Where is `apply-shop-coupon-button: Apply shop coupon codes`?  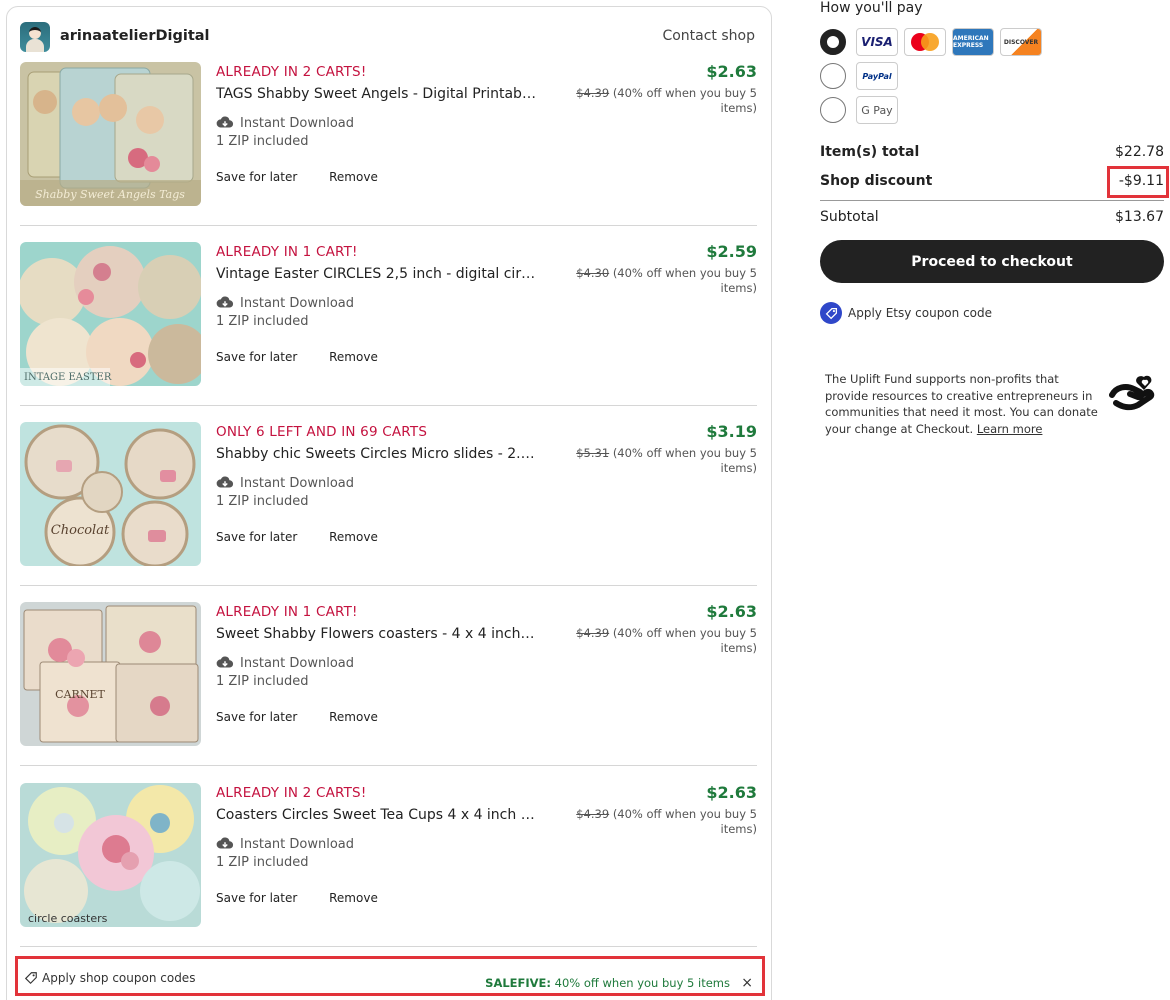 apply-shop-coupon-button: Apply shop coupon codes is located at coordinates (109, 978).